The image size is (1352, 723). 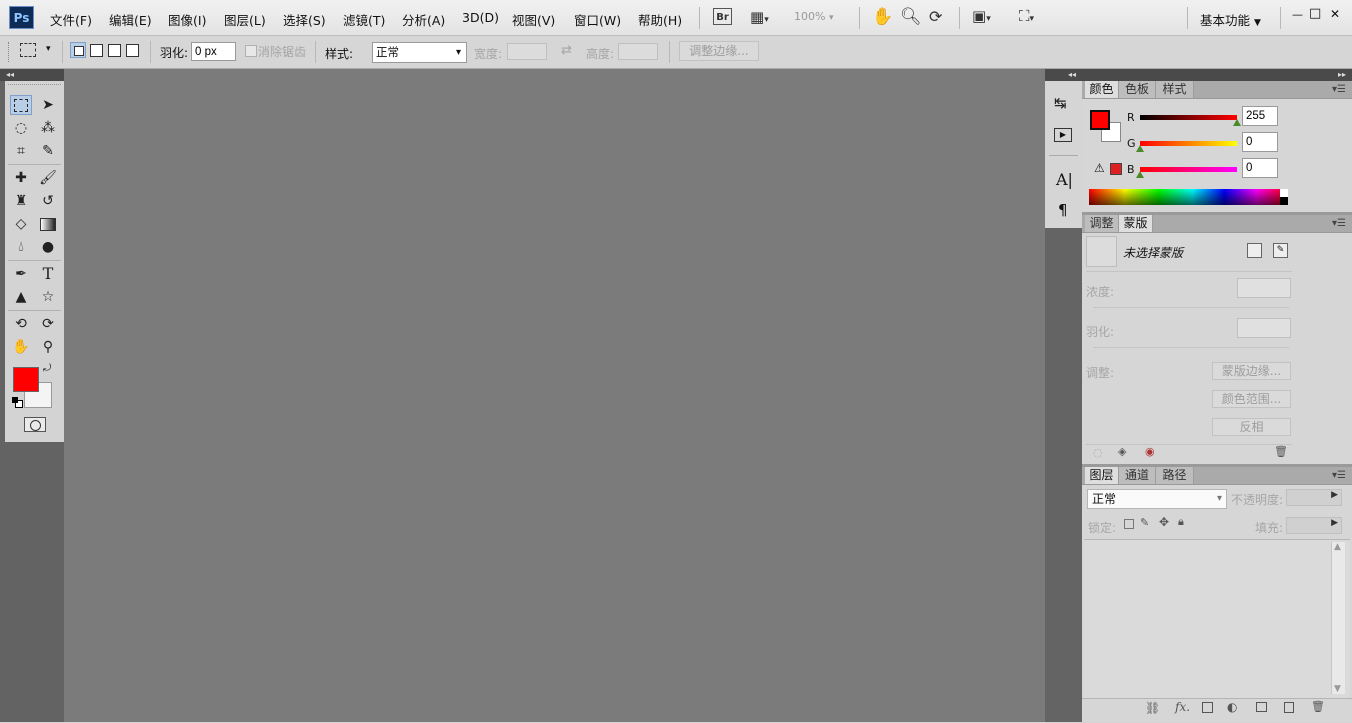 I want to click on feather-slider, so click(x=1191, y=347).